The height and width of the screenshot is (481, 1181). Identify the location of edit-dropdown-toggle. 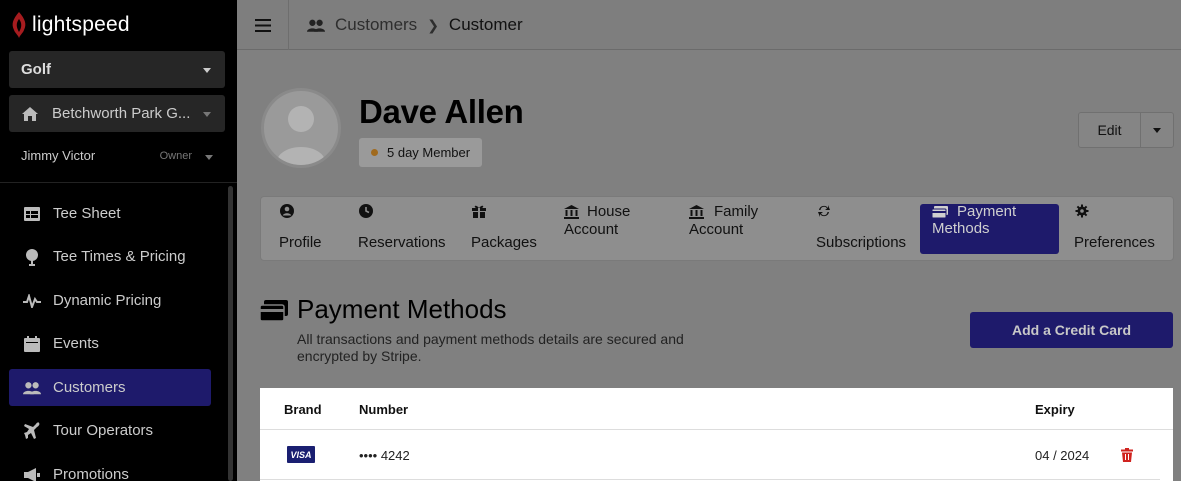
(1157, 130).